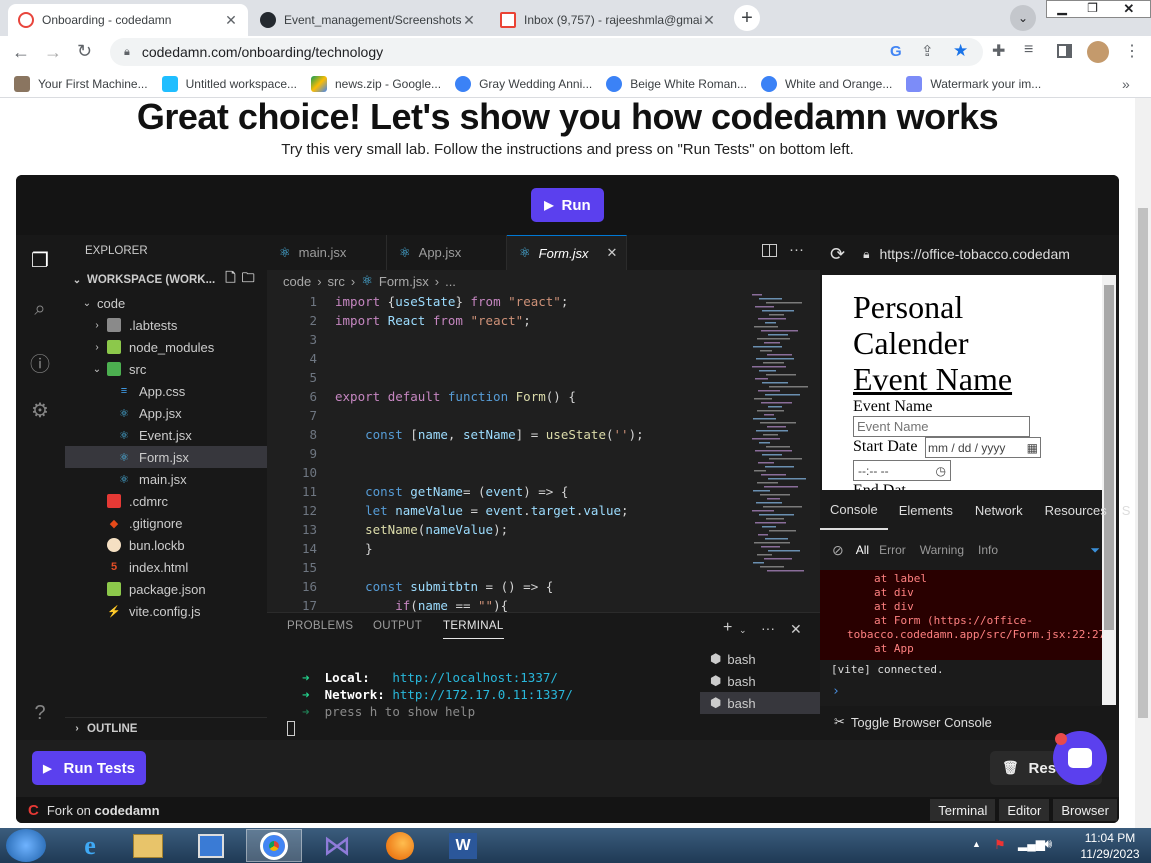  What do you see at coordinates (128, 20) in the screenshot?
I see `browser-tab-active: Onboarding - codedamn ✕` at bounding box center [128, 20].